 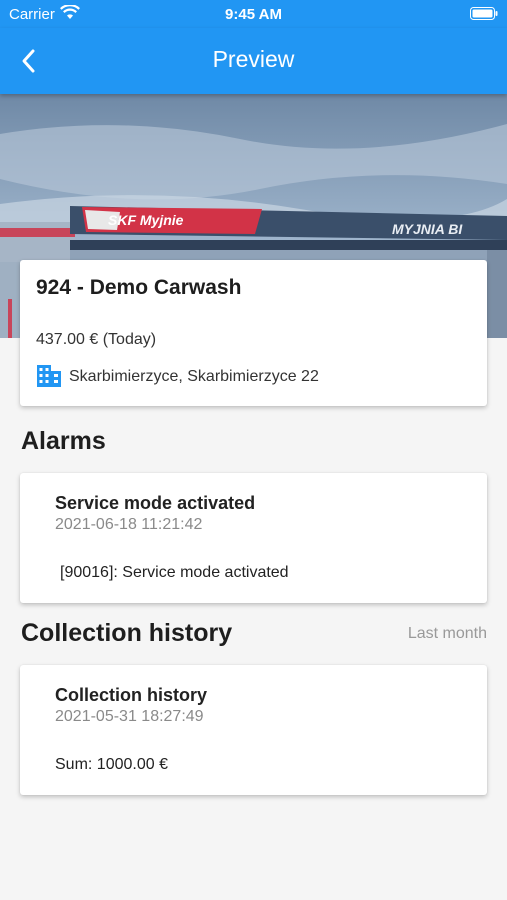 I want to click on status-bar: Carrier 9:45 AM, so click(x=253, y=14).